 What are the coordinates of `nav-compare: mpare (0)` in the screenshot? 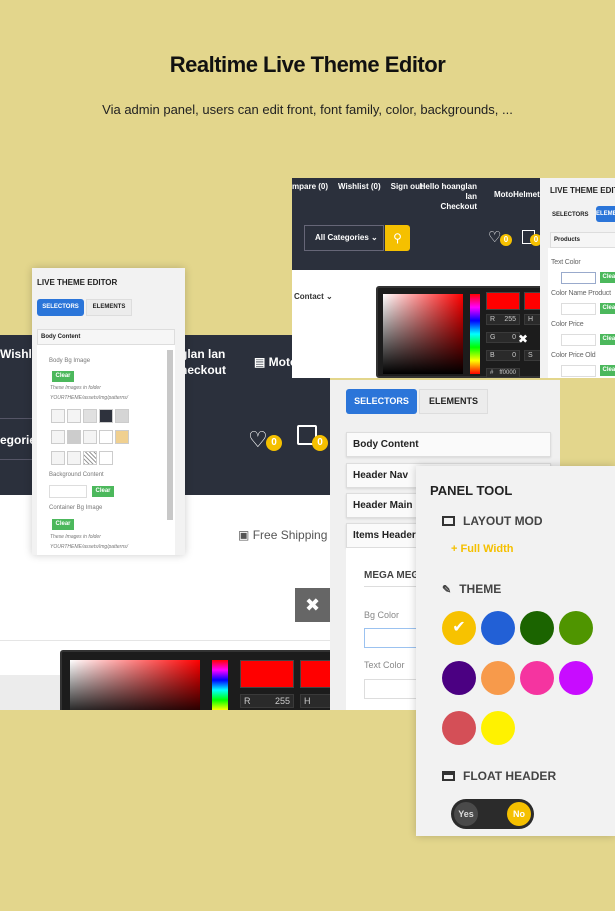 It's located at (310, 186).